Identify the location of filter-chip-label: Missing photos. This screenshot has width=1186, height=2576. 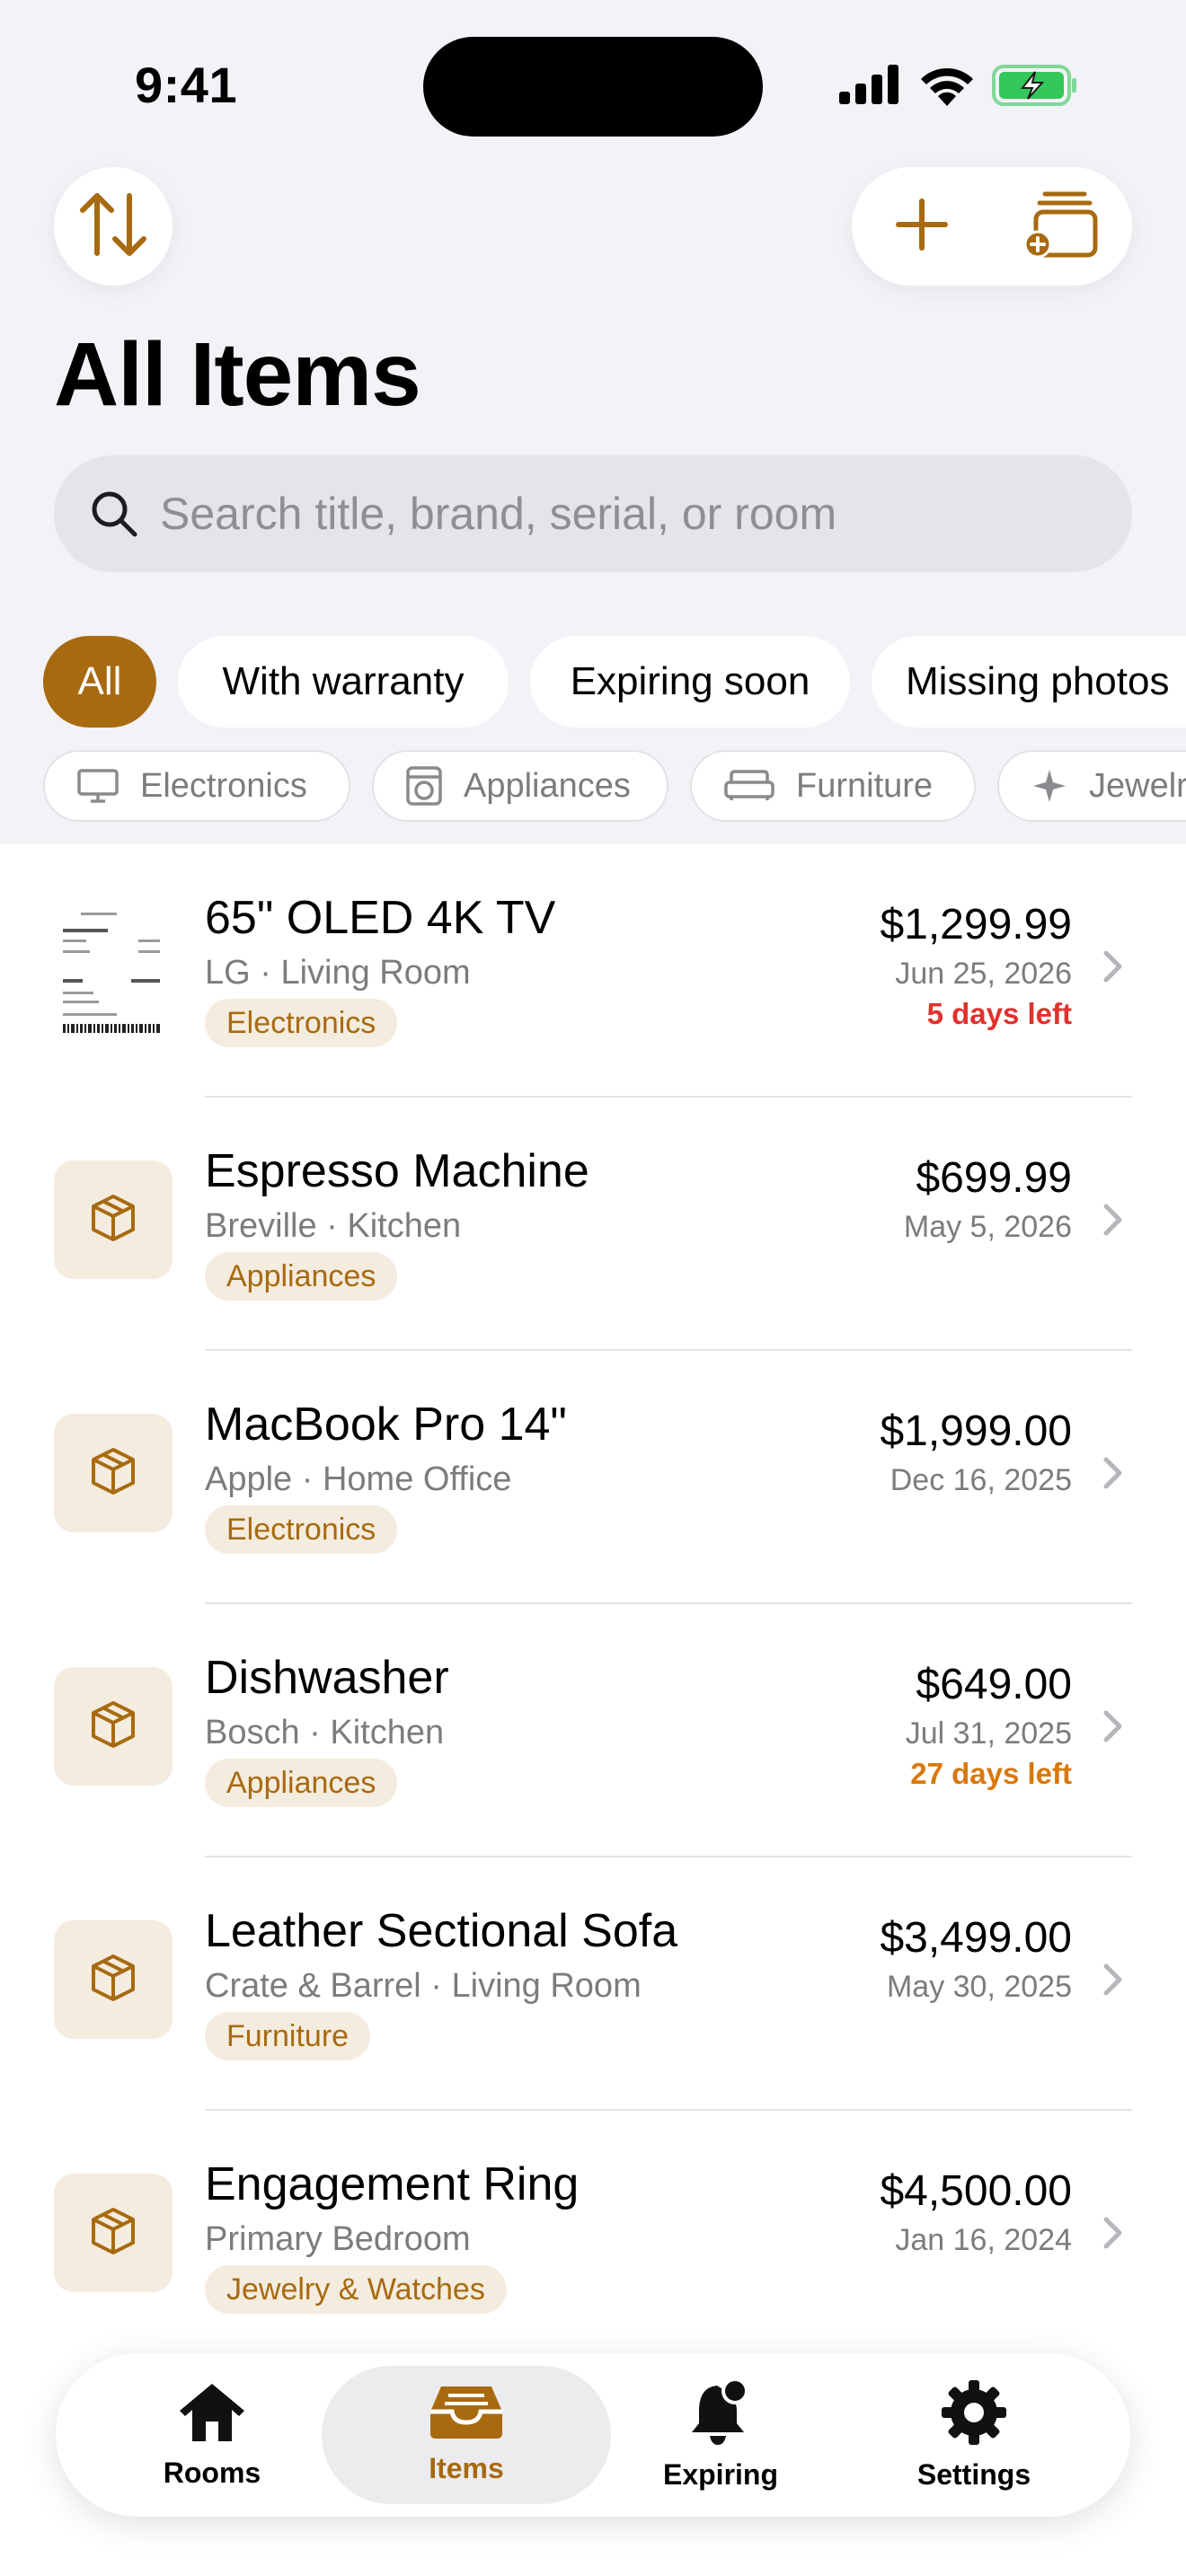
(1038, 681).